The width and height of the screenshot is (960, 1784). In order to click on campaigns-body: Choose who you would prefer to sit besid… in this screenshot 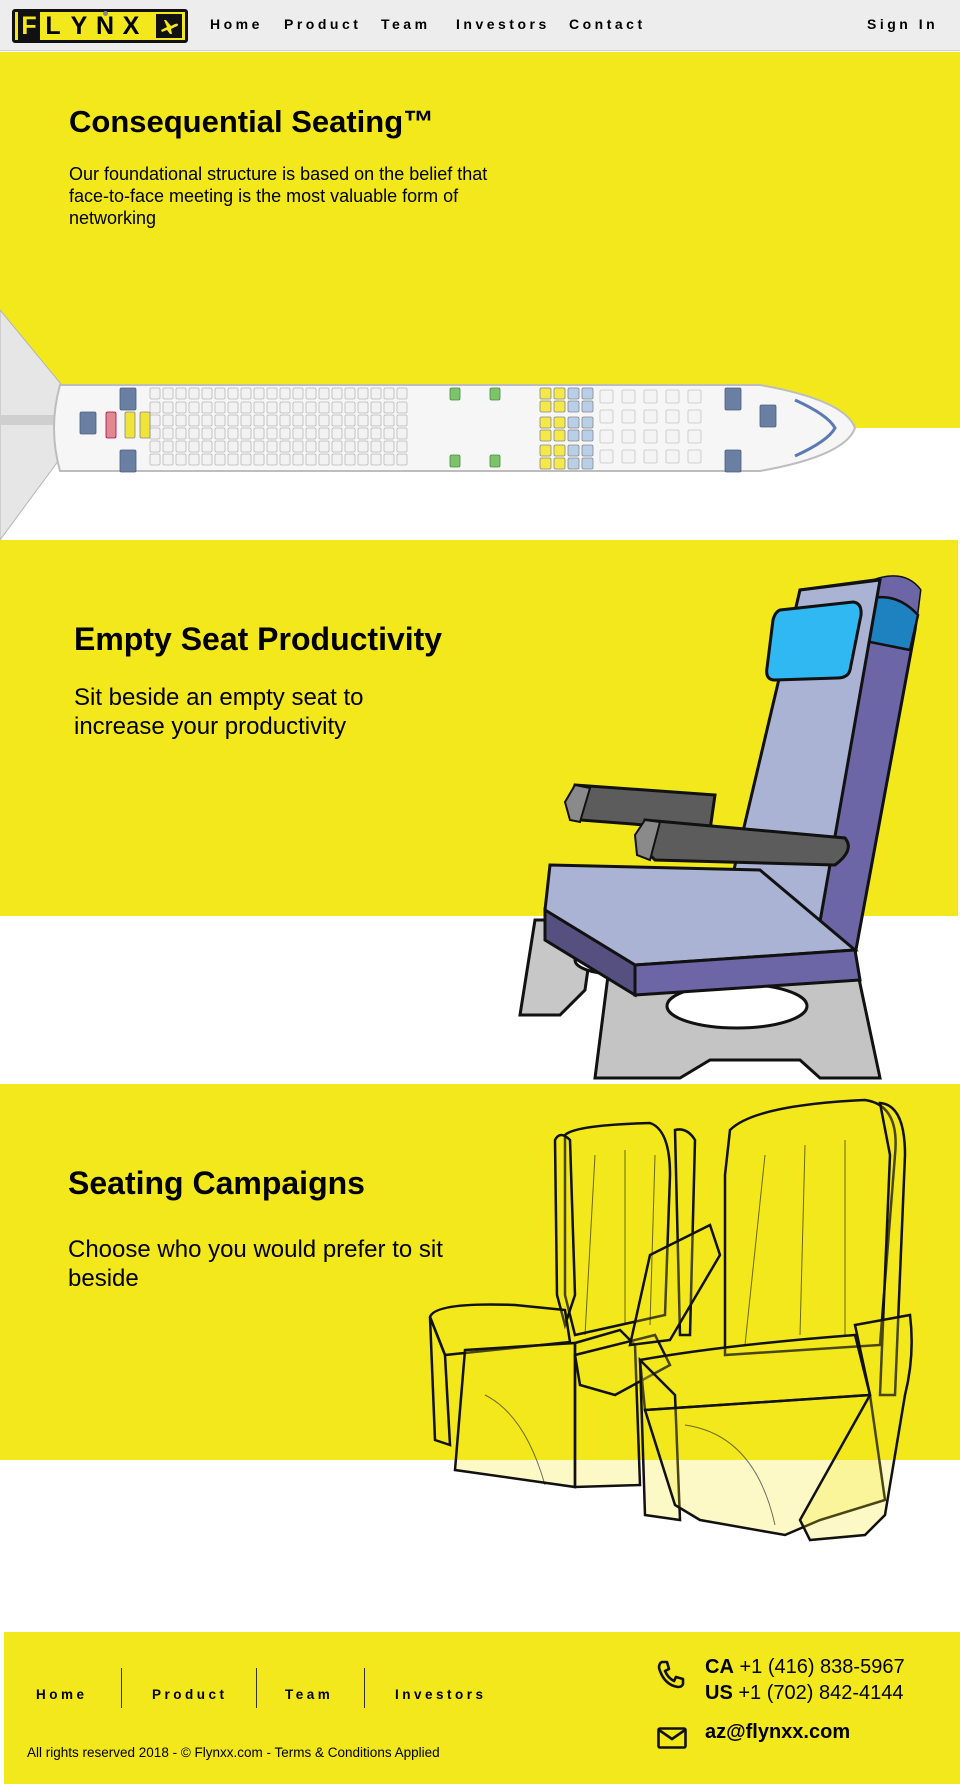, I will do `click(255, 1264)`.